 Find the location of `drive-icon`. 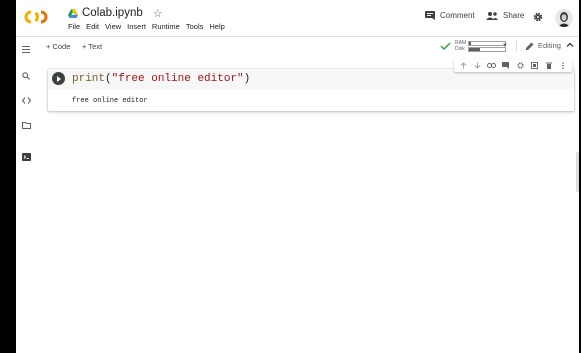

drive-icon is located at coordinates (73, 13).